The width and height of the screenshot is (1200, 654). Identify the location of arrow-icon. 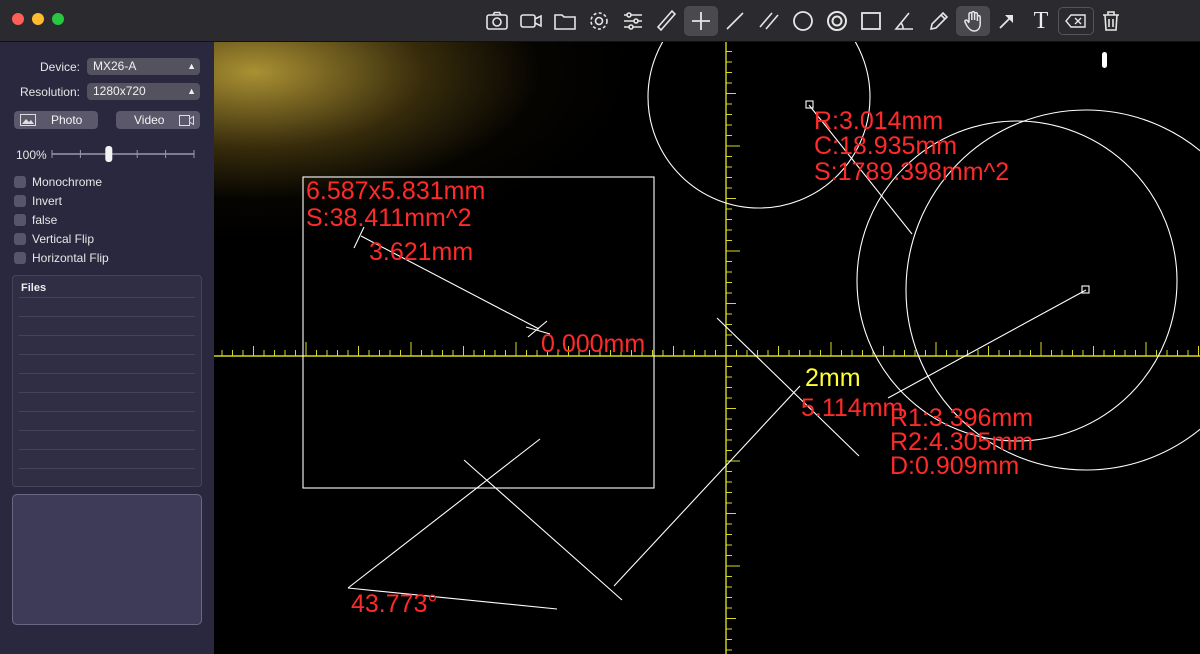
(1007, 21).